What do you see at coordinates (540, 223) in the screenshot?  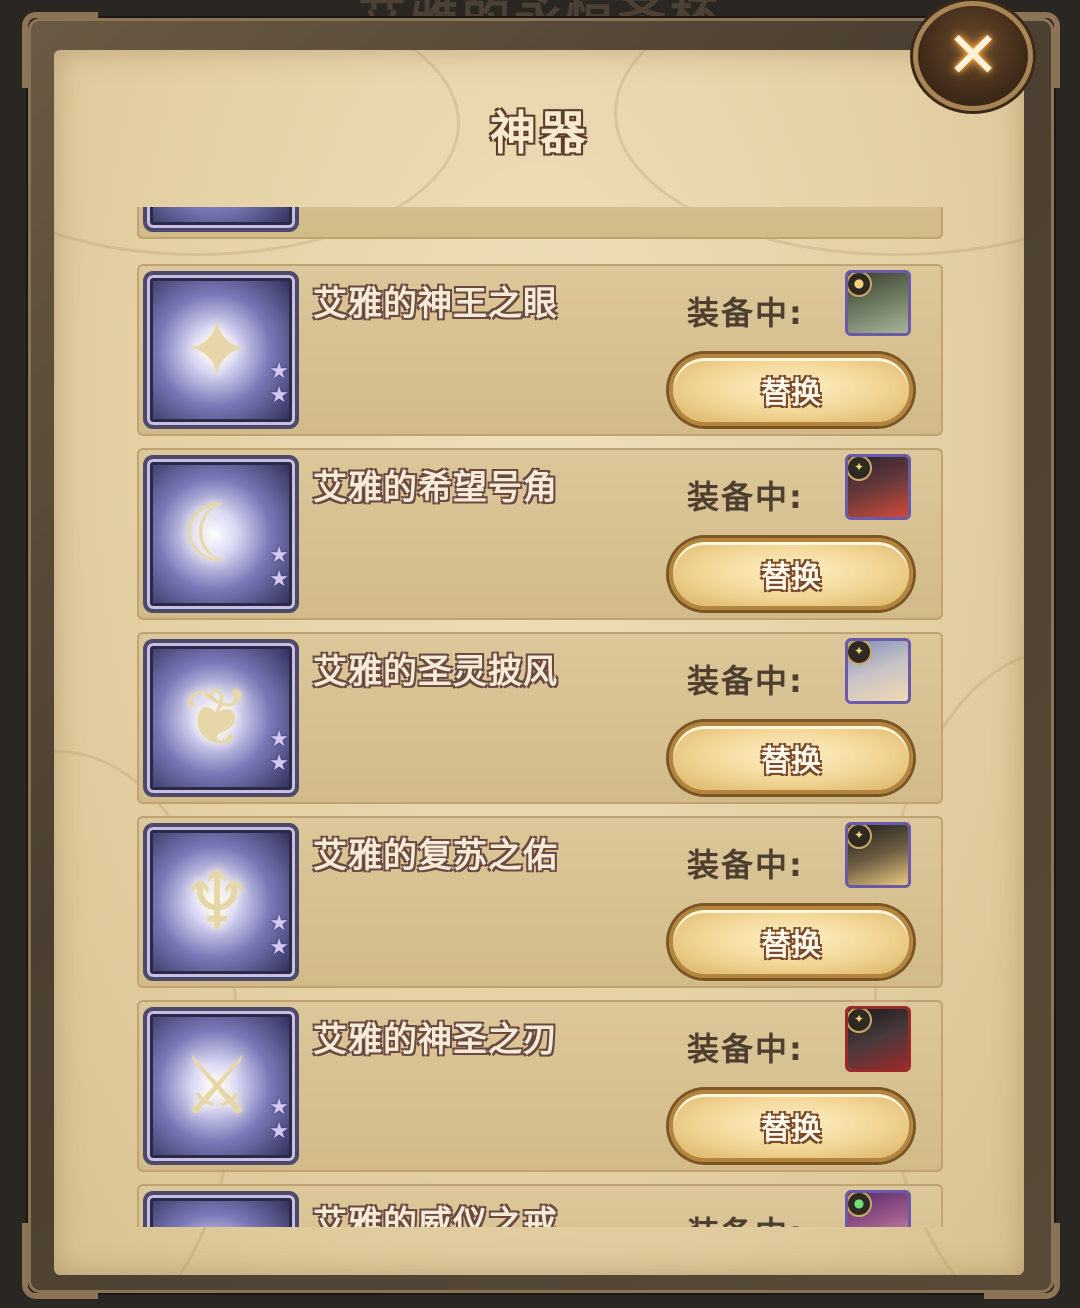 I see `list-item-partial: ★★` at bounding box center [540, 223].